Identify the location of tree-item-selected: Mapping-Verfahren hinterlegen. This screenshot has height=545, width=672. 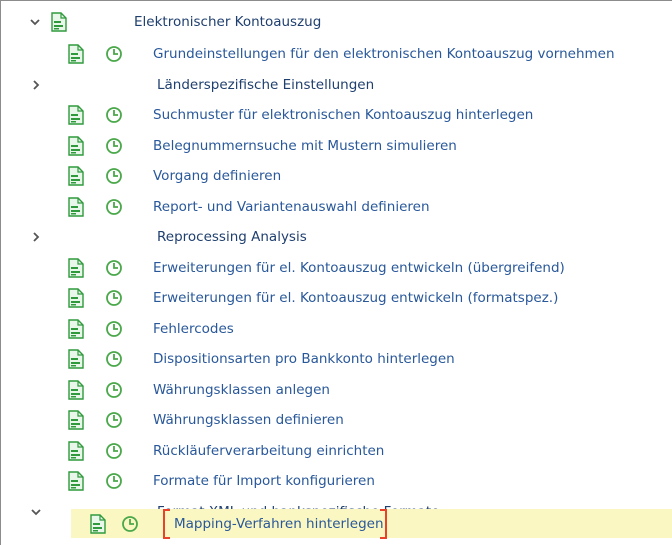
(336, 524).